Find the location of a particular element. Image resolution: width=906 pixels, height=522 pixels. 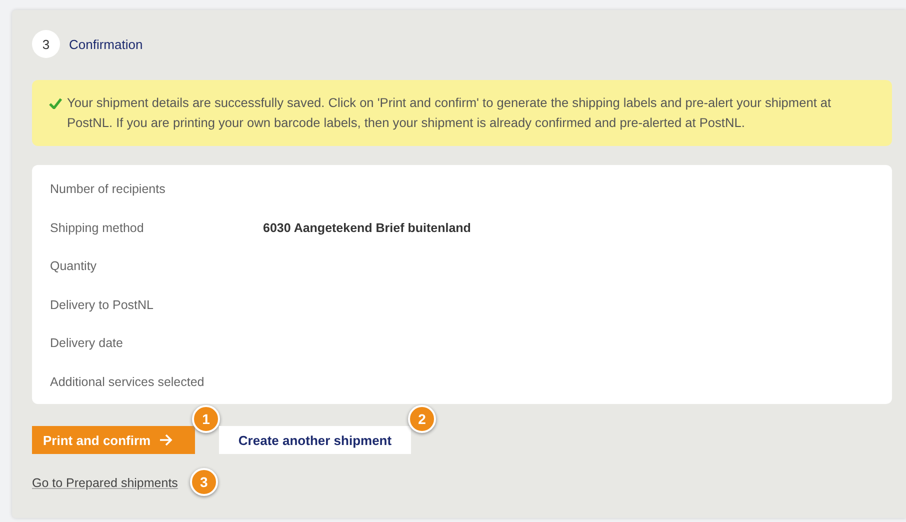

detail-label: Additional services selected is located at coordinates (128, 381).